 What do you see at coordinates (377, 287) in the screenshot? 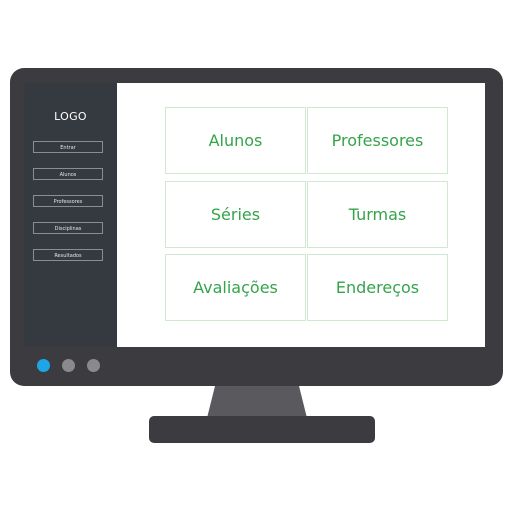
I see `tile-enderecos: Endereços` at bounding box center [377, 287].